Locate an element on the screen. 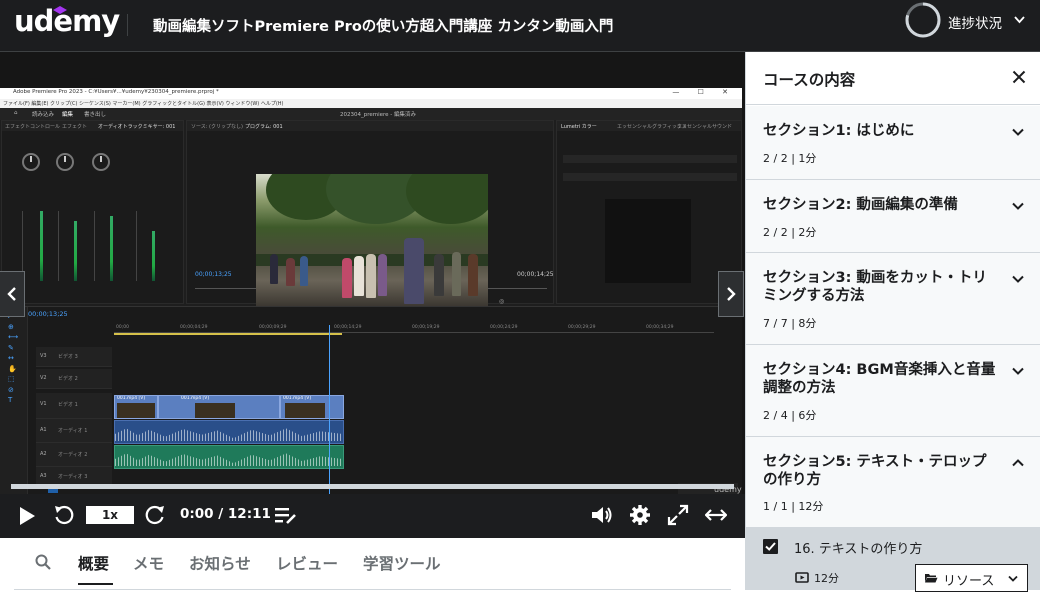 This screenshot has width=1040, height=592. forward-5-icon is located at coordinates (155, 515).